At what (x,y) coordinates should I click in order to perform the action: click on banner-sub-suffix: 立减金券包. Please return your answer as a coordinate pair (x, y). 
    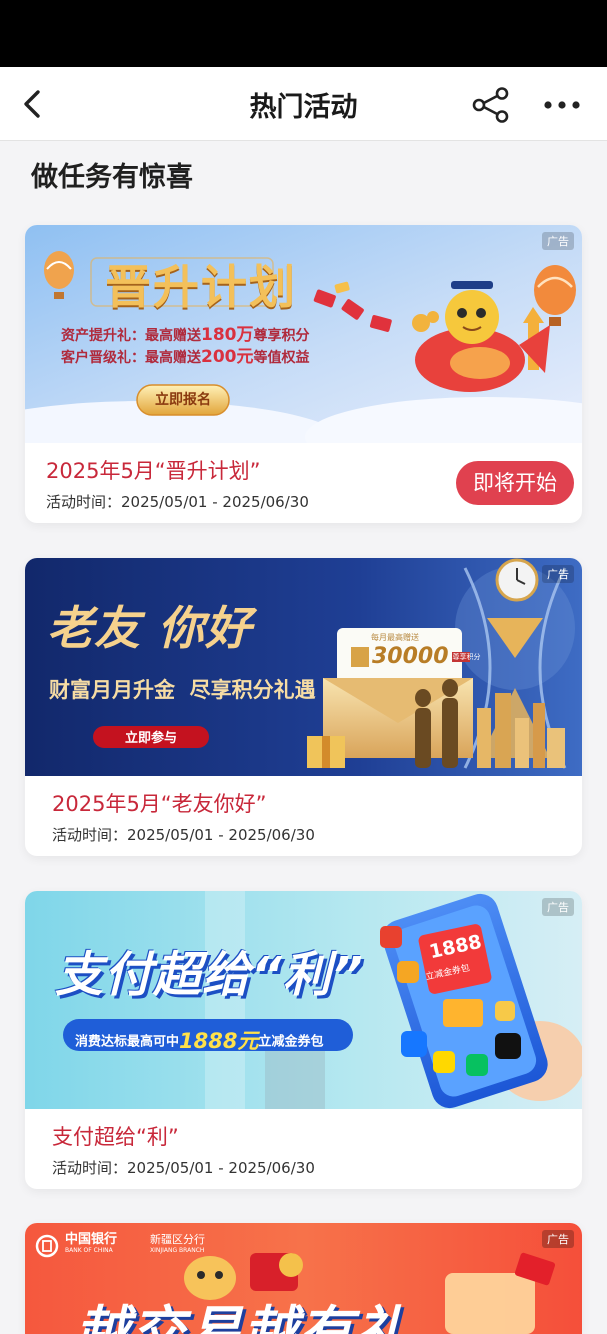
    Looking at the image, I should click on (291, 1042).